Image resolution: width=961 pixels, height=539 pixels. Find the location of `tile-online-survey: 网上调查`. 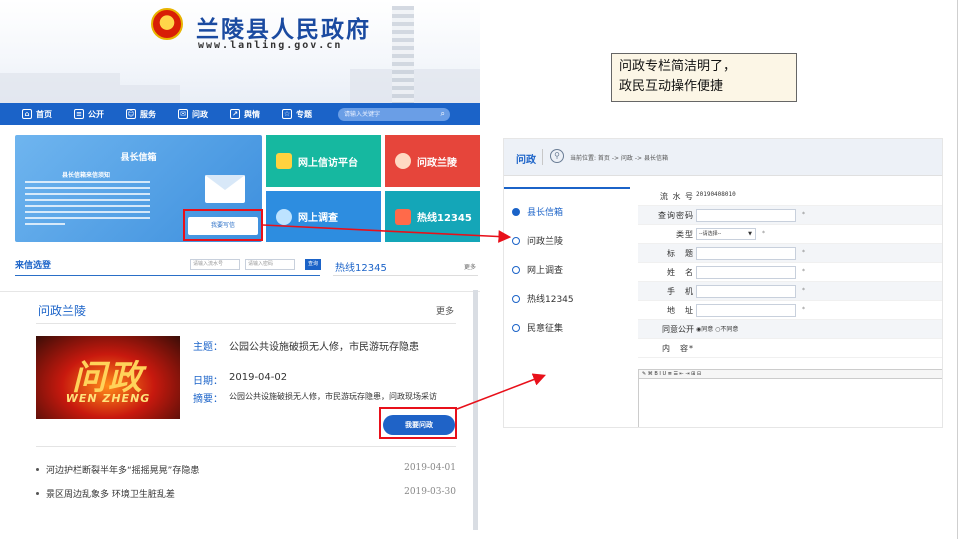

tile-online-survey: 网上调查 is located at coordinates (323, 216).